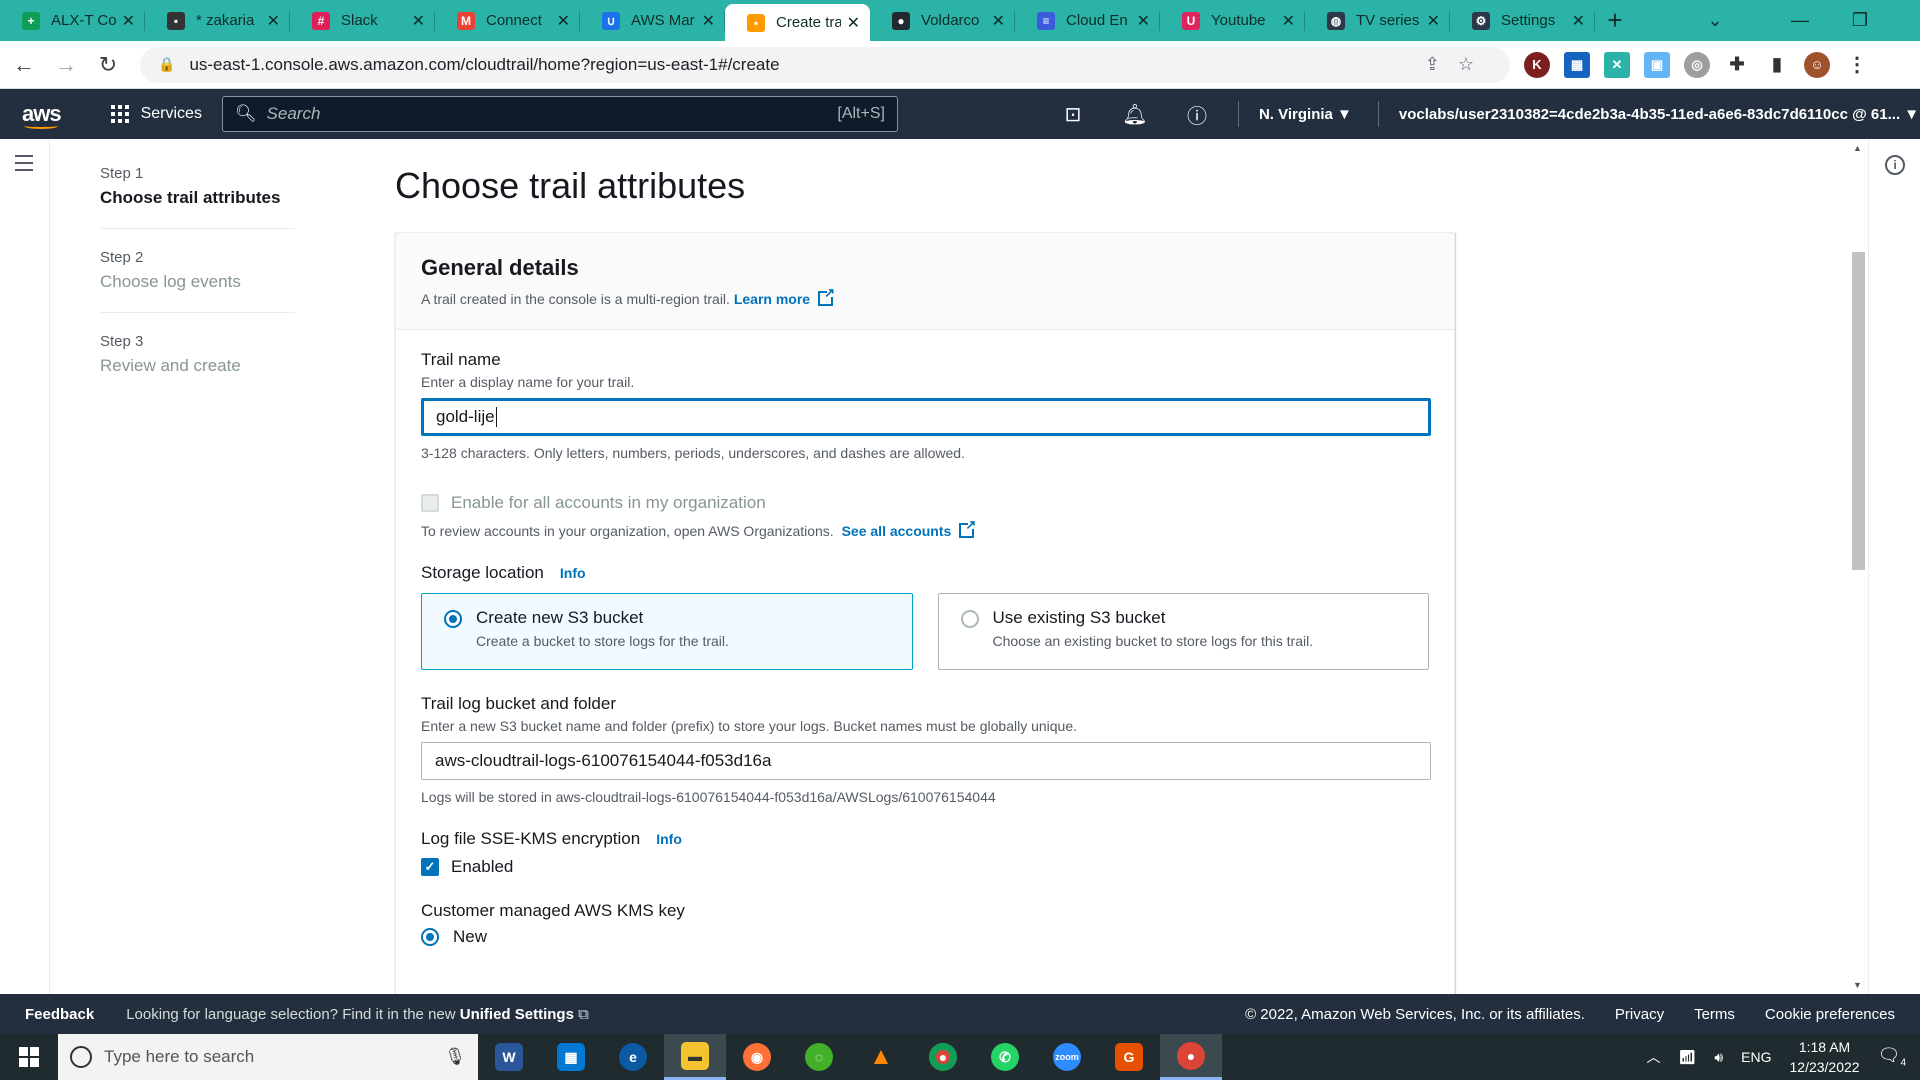  Describe the element at coordinates (926, 417) in the screenshot. I see `trail-name-input: gold-lije` at that location.